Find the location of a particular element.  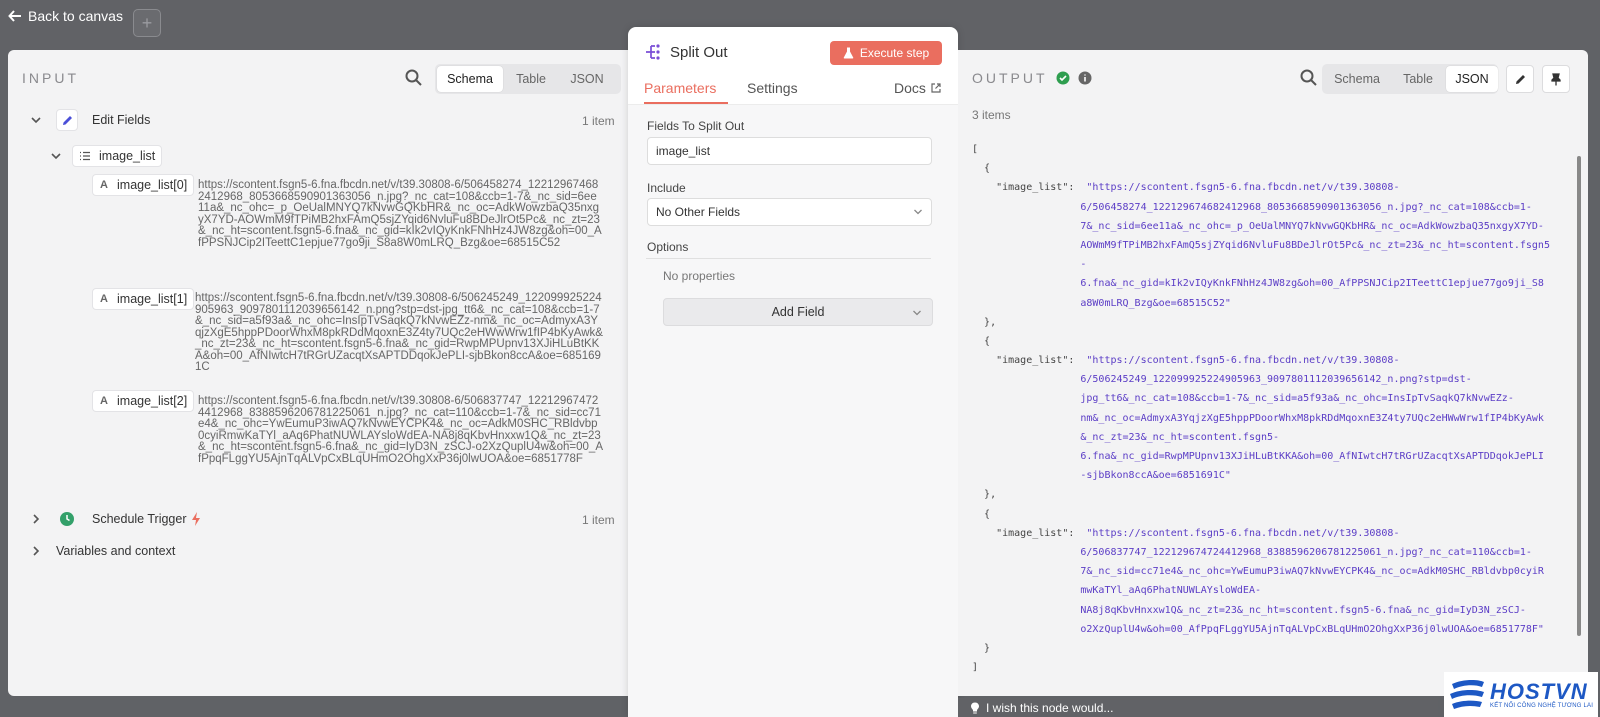

json-line: a8W0mLRQ_Bzg&oe=68515C52" is located at coordinates (1261, 303).